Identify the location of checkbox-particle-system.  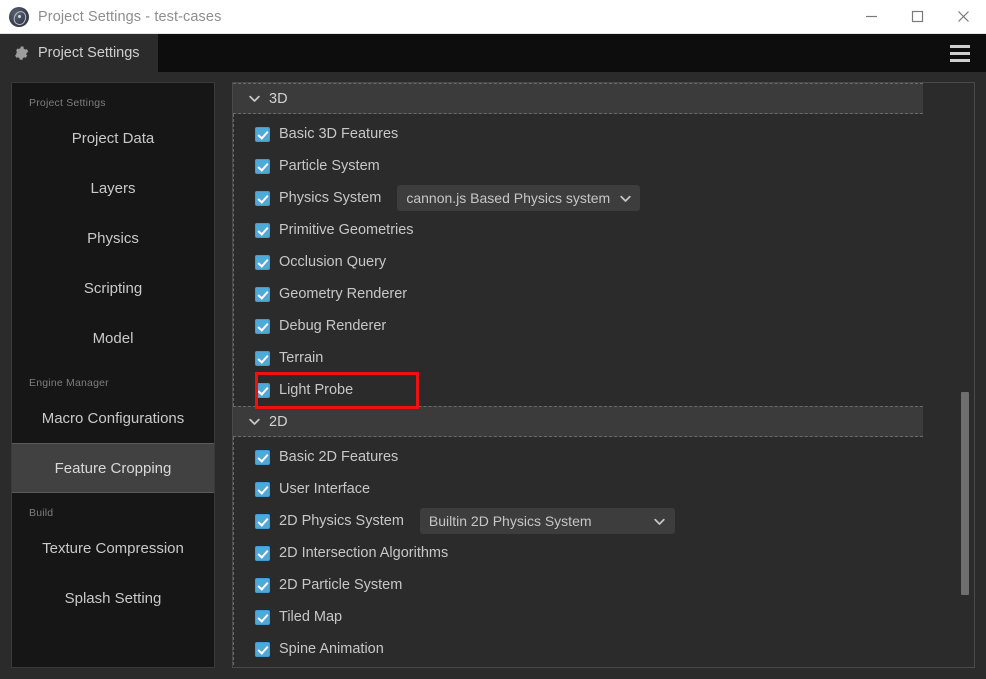
(262, 166).